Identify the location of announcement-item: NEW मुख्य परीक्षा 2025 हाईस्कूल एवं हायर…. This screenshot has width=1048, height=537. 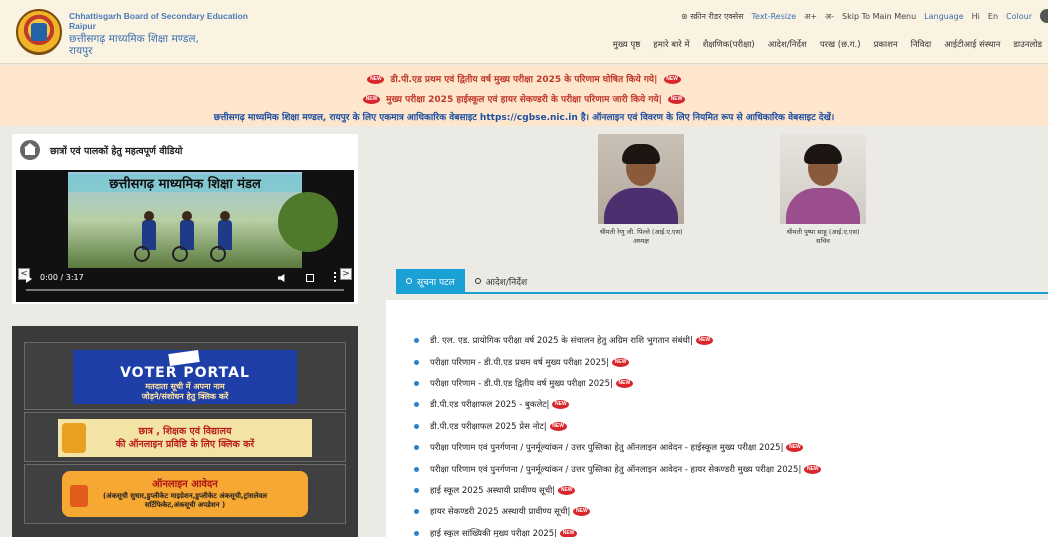
(524, 98).